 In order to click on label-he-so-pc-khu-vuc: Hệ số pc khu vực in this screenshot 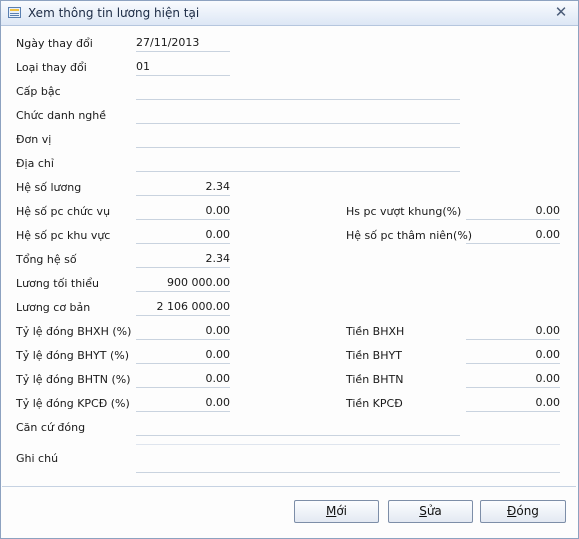, I will do `click(63, 235)`.